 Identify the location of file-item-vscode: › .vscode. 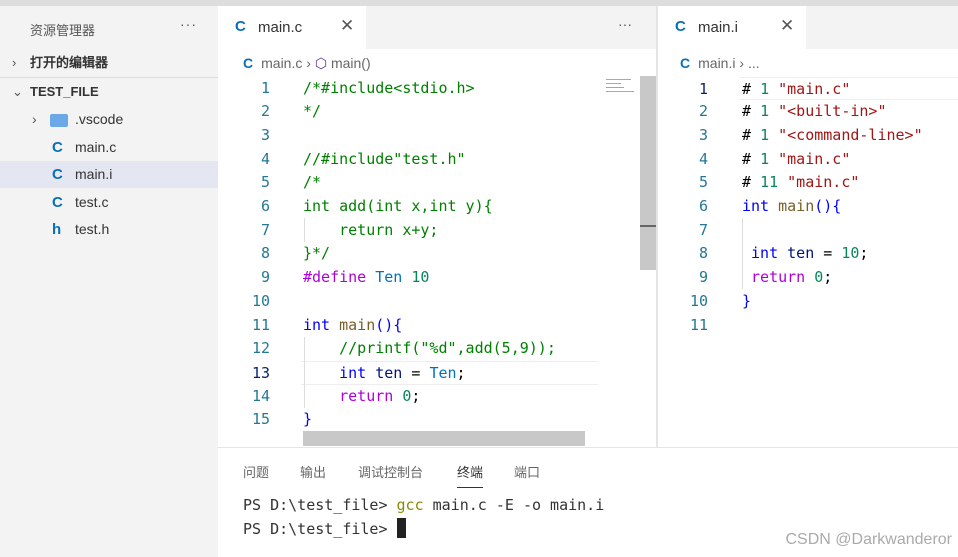
(109, 119).